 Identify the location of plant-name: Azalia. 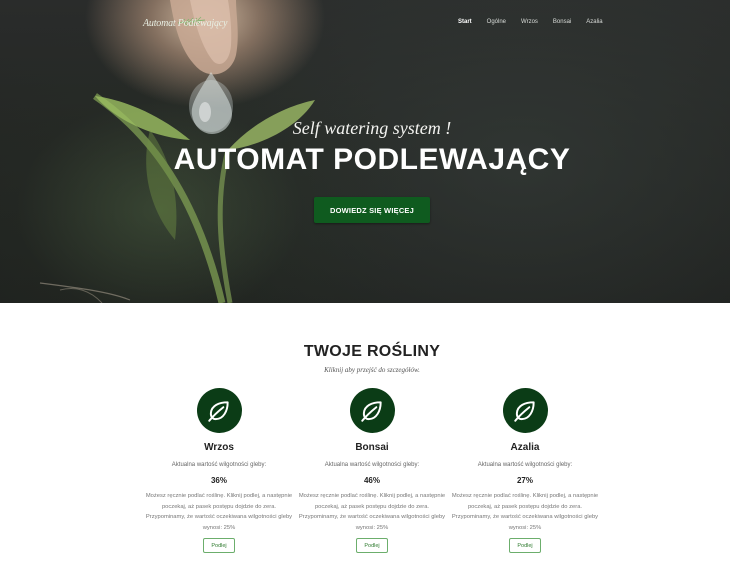
(525, 448).